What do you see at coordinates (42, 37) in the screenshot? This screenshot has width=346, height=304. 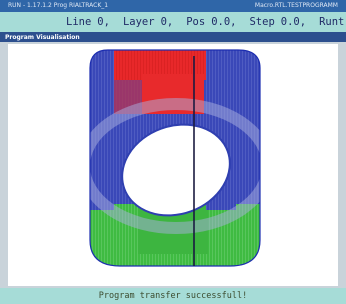 I see `panel-title: Program Visualisation` at bounding box center [42, 37].